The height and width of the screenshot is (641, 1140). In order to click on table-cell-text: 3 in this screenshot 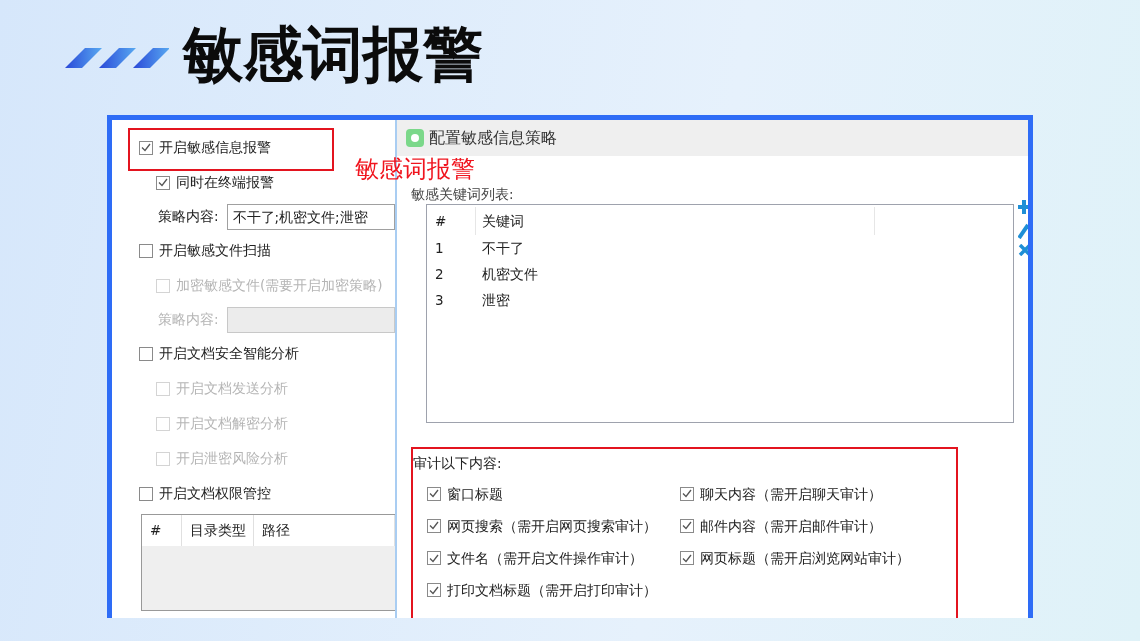, I will do `click(440, 301)`.